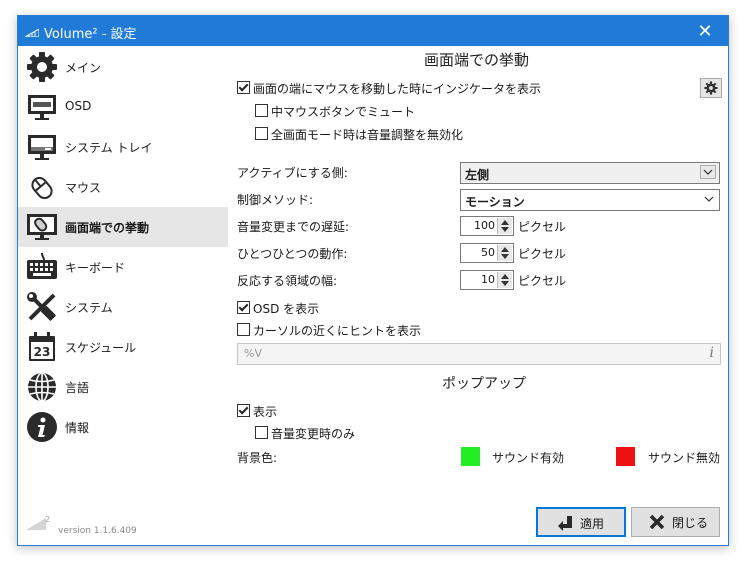  I want to click on apply-button-label: 適用, so click(592, 524).